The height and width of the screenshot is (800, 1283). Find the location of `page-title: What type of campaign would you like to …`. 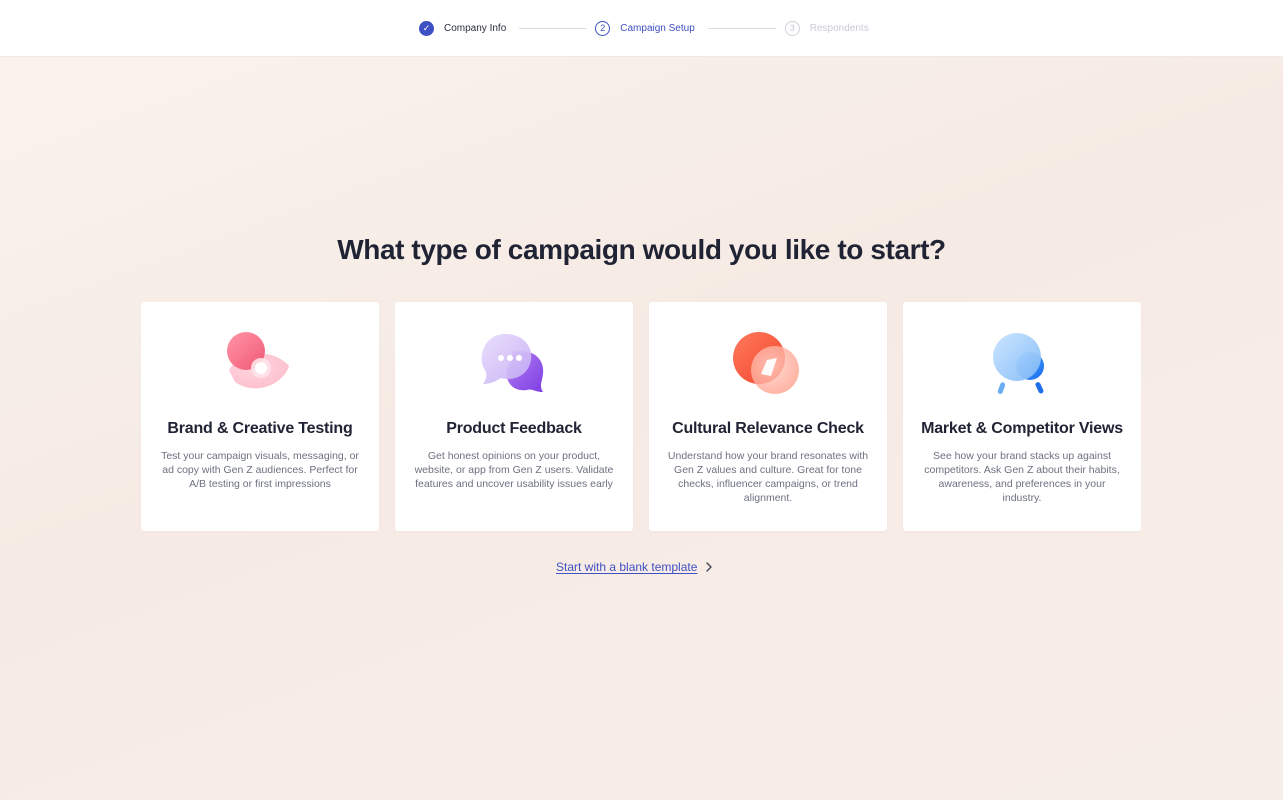

page-title: What type of campaign would you like to … is located at coordinates (641, 249).